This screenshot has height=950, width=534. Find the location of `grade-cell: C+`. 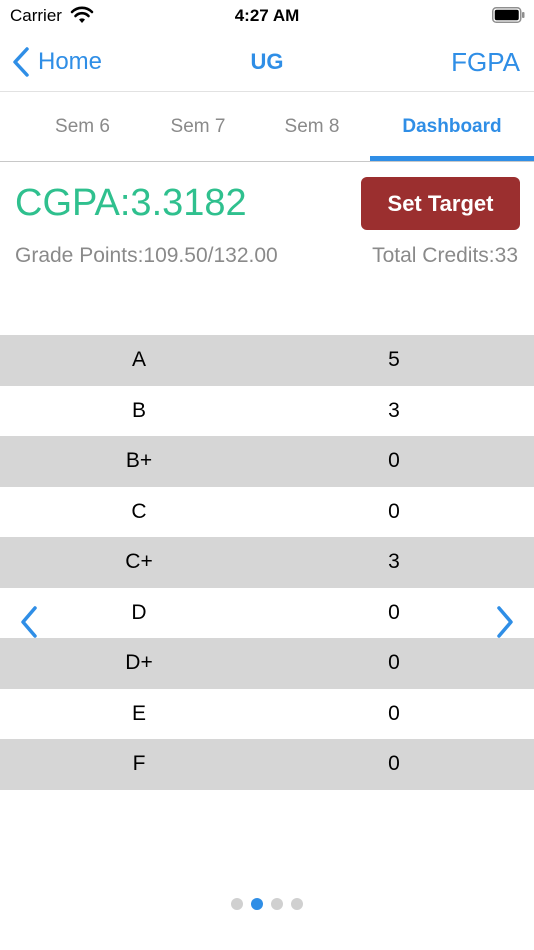

grade-cell: C+ is located at coordinates (139, 562).